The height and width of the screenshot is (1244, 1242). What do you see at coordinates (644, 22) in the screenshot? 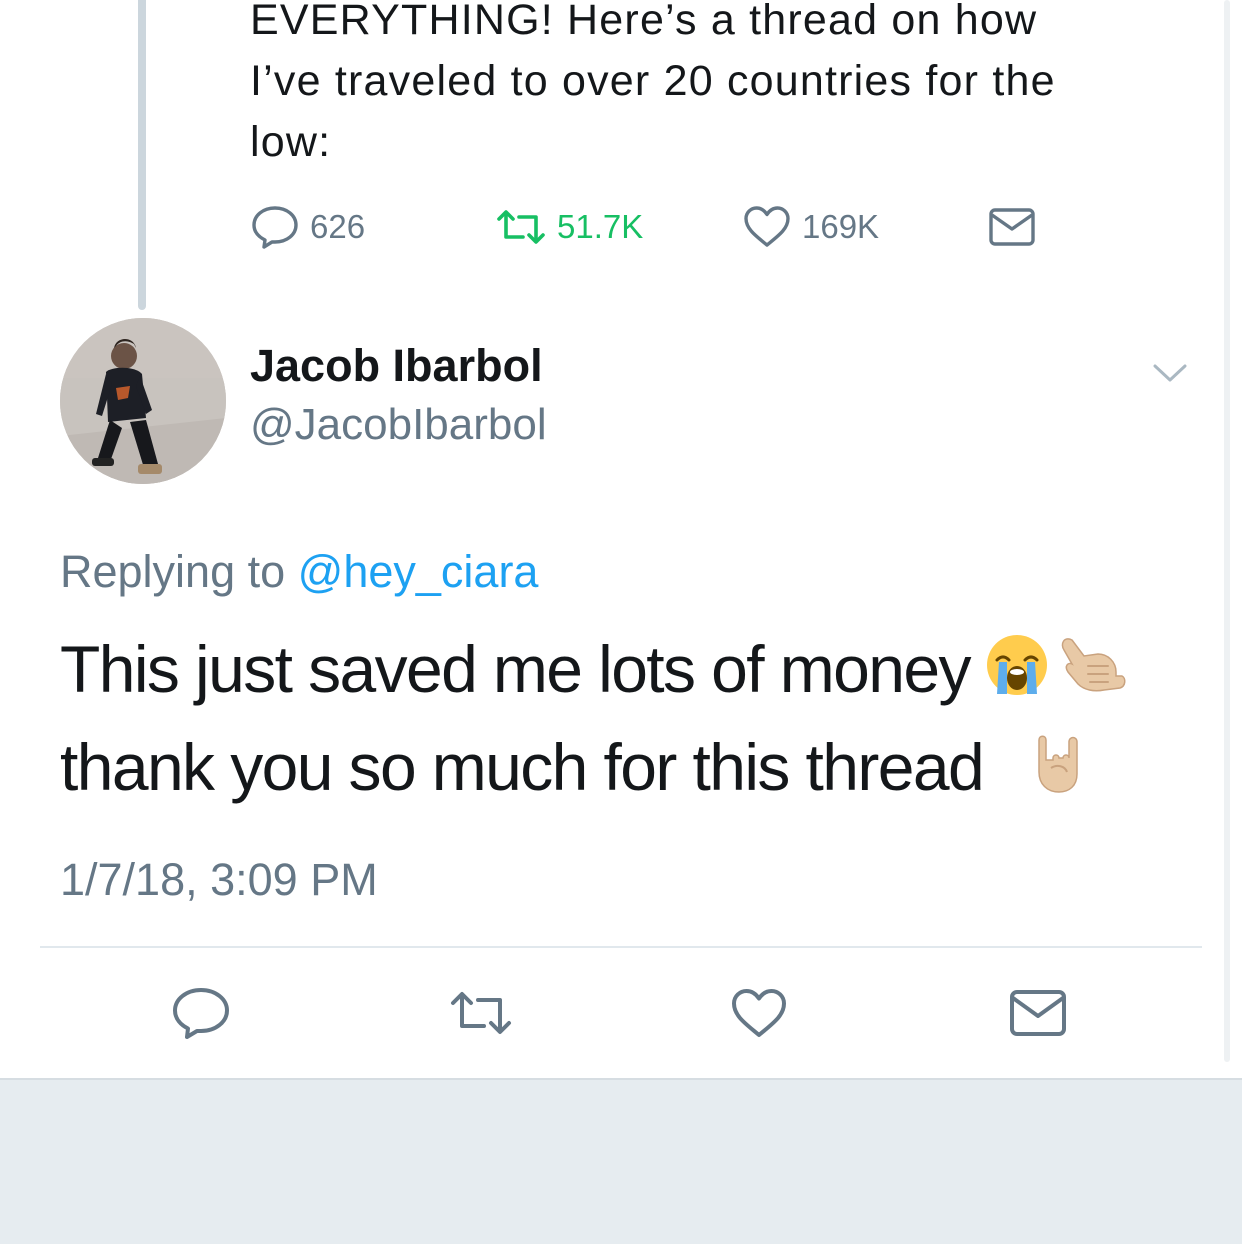
I see `parent-tweet-line: EVERYTHING! Here’s a thread on how` at bounding box center [644, 22].